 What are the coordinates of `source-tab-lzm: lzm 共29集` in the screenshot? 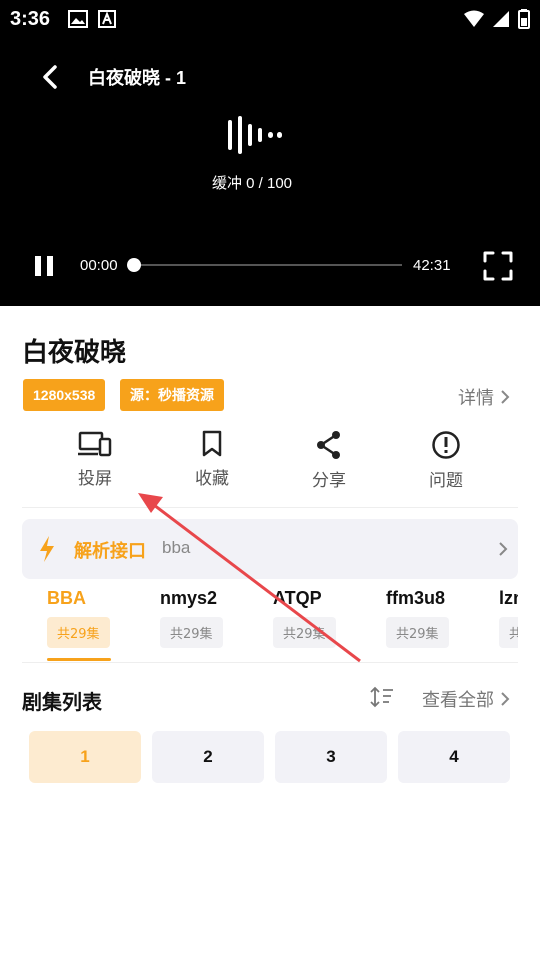 It's located at (508, 618).